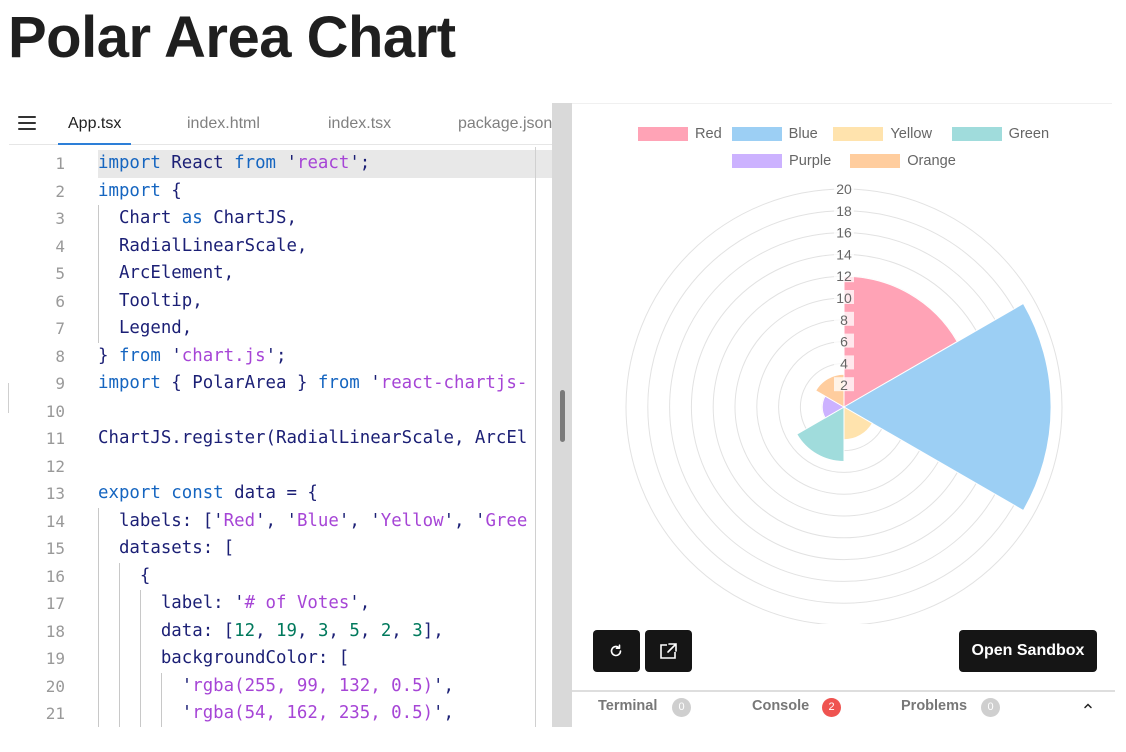  I want to click on line-number: 3, so click(60, 218).